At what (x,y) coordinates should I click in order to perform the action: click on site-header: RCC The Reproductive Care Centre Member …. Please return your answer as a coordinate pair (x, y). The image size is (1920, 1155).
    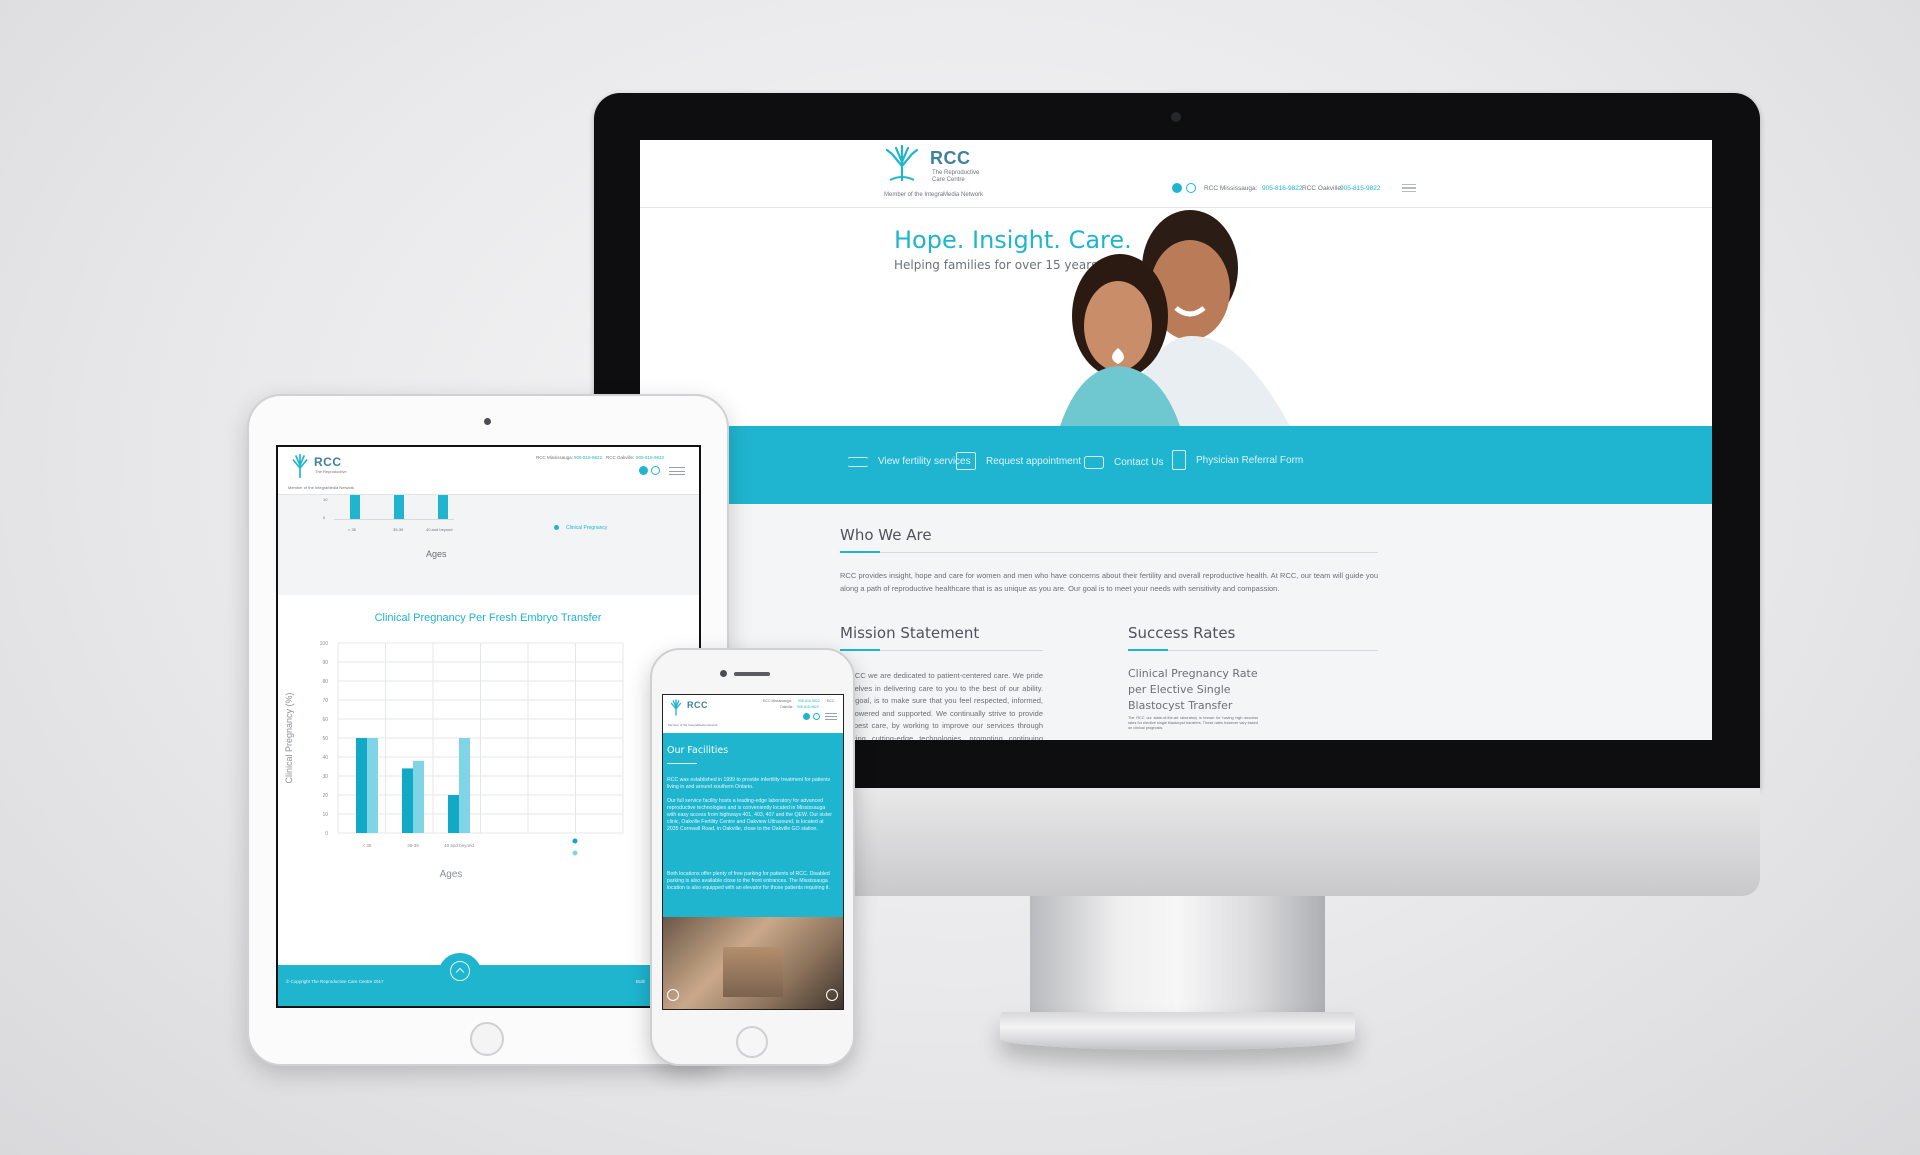
    Looking at the image, I should click on (1176, 174).